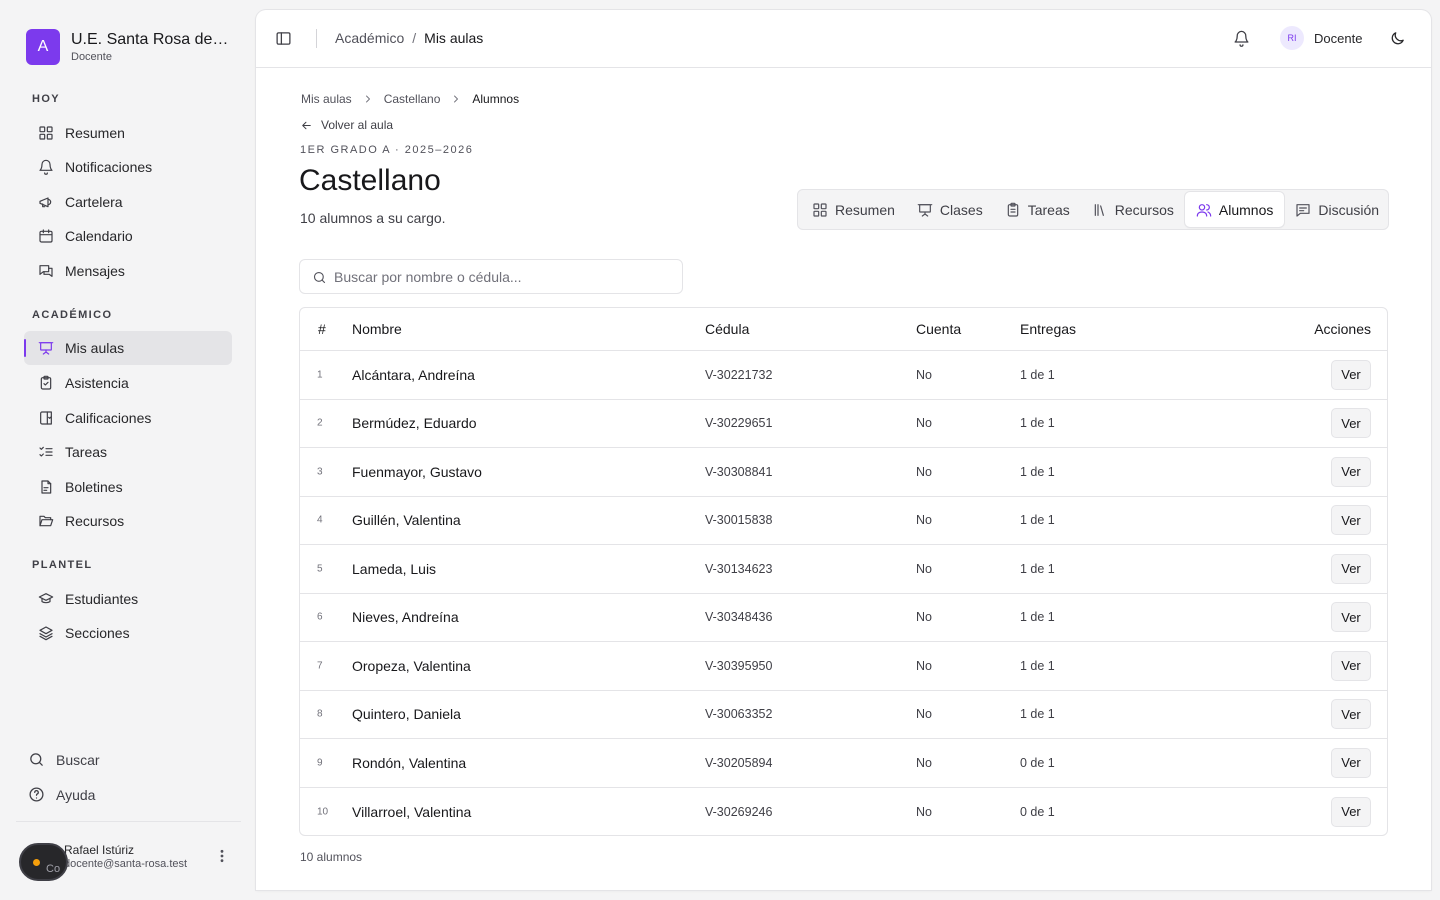 This screenshot has width=1440, height=900. Describe the element at coordinates (316, 38) in the screenshot. I see `topbar-separator` at that location.